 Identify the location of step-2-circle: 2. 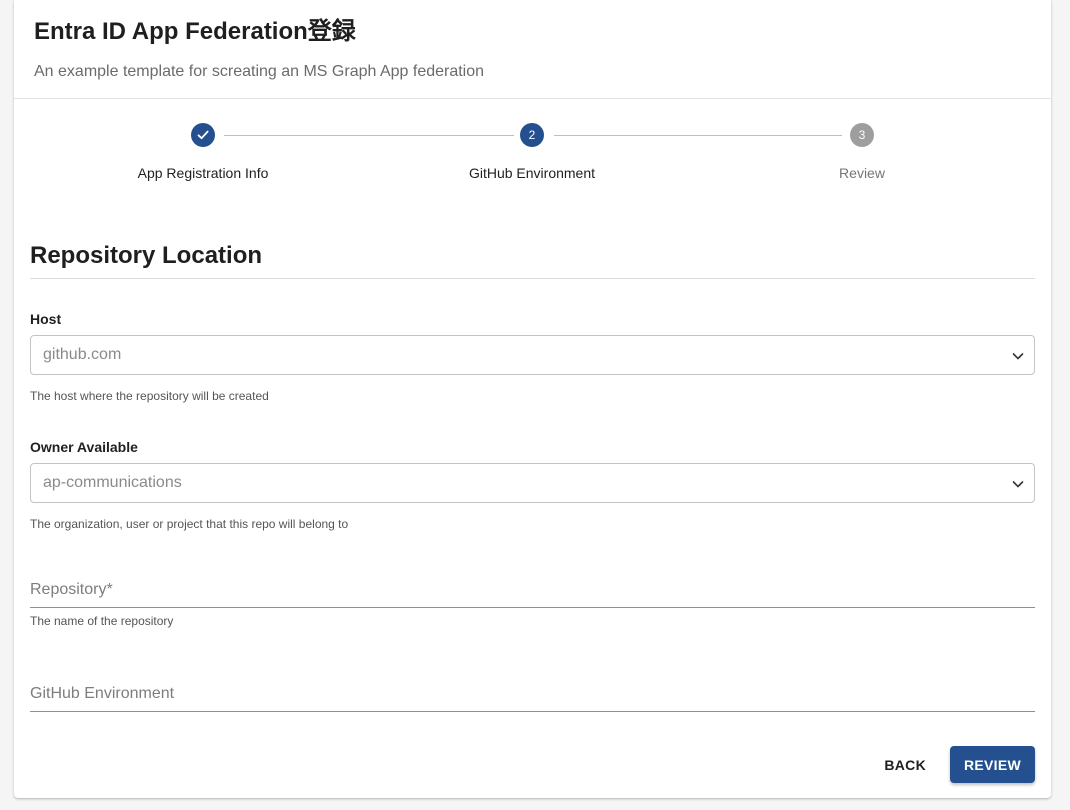
(532, 135).